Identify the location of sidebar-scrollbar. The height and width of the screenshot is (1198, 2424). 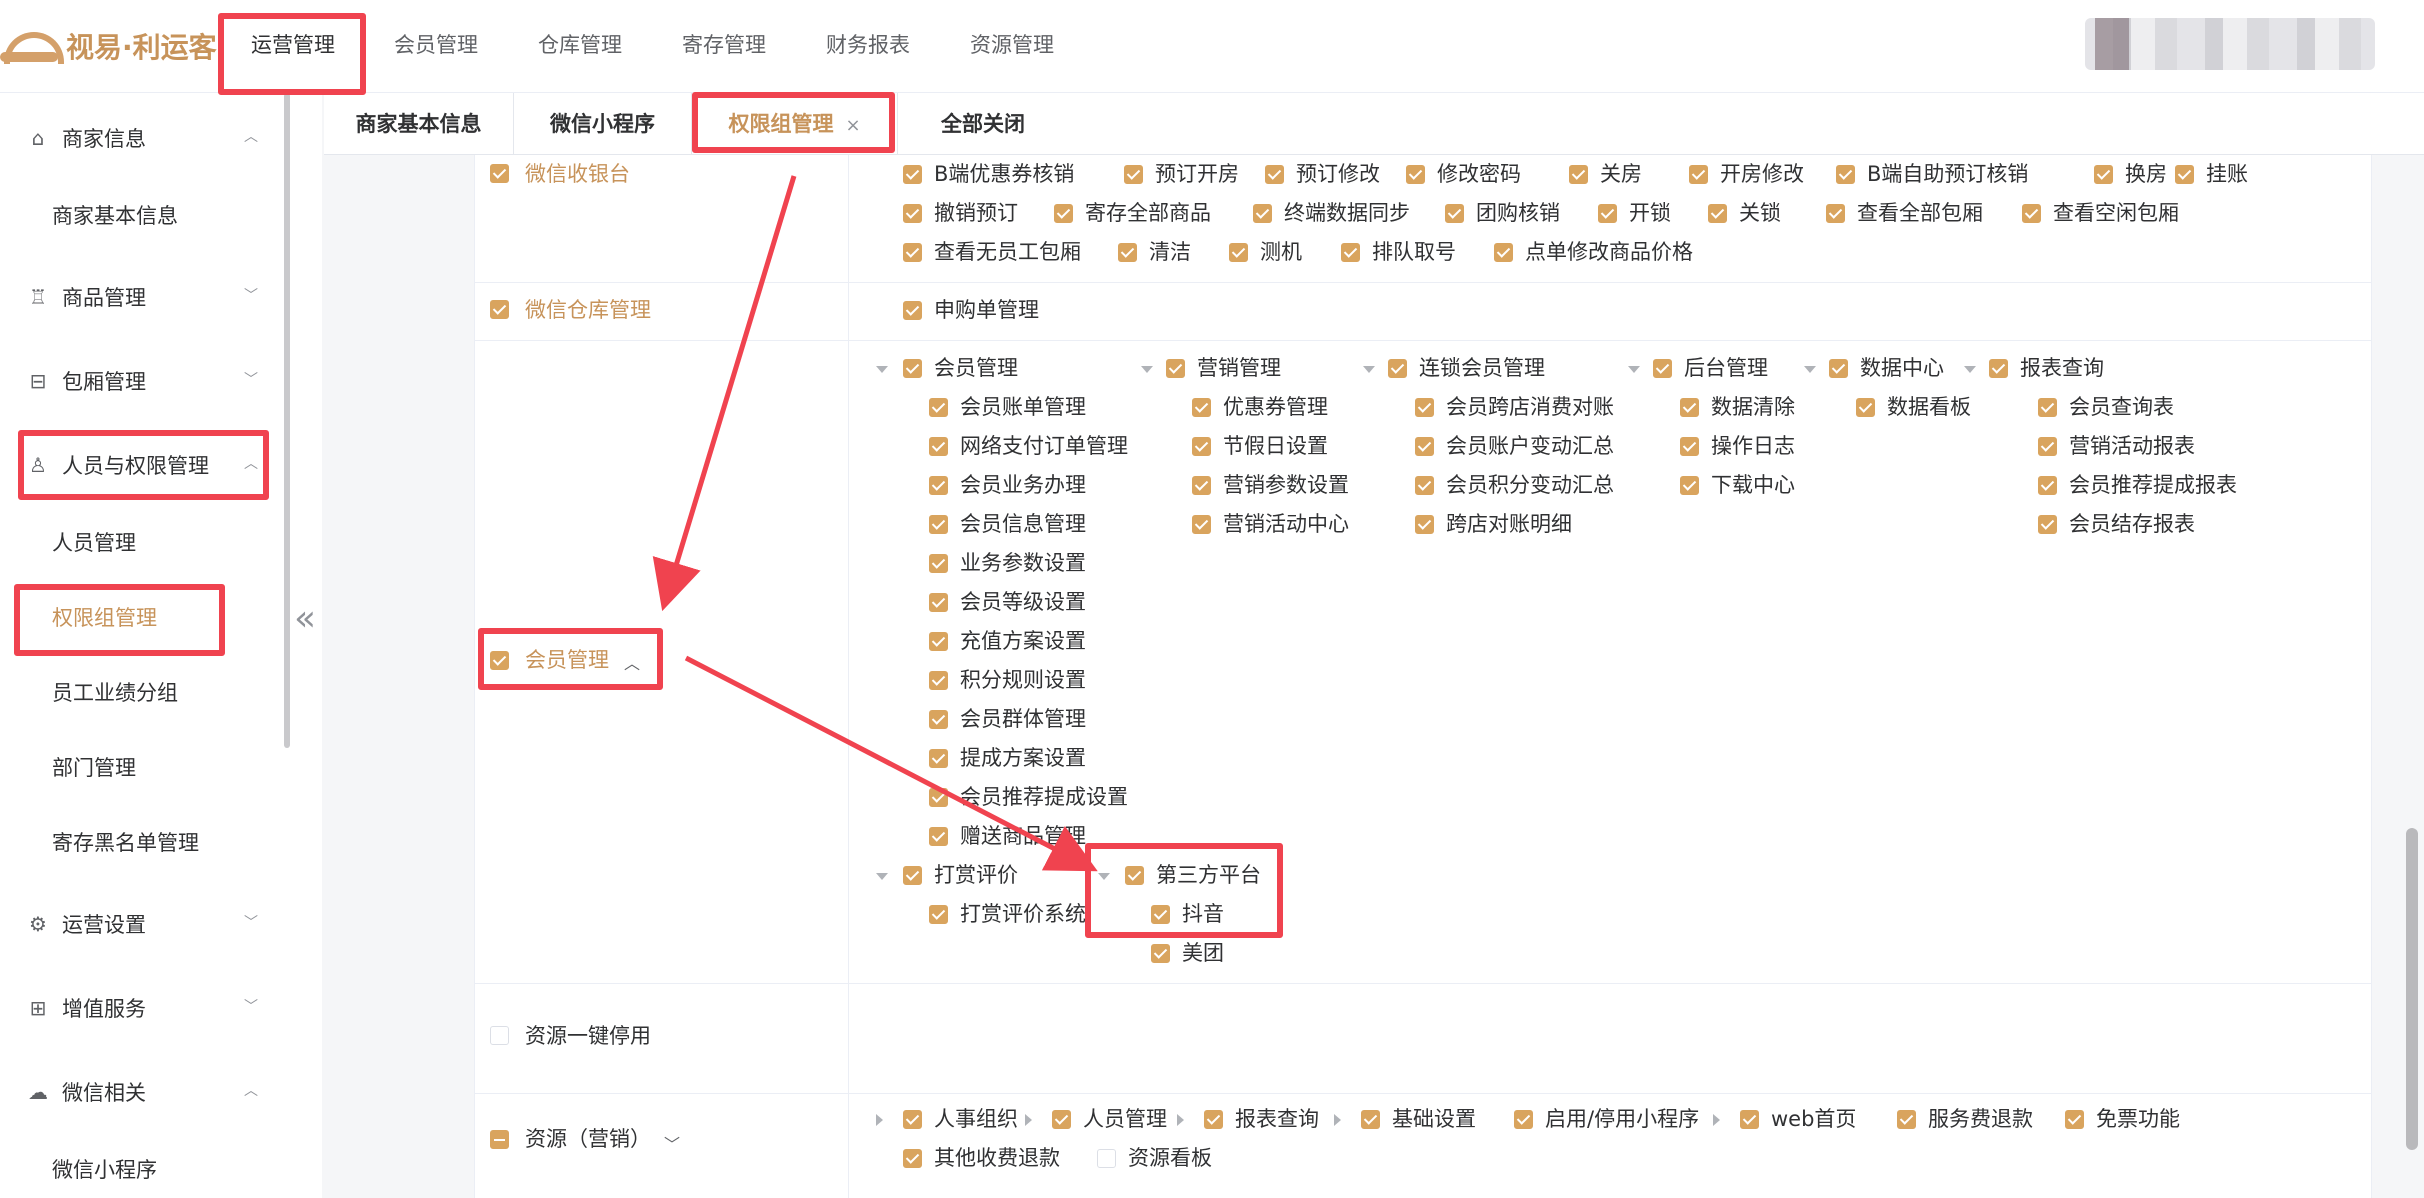
(287, 420).